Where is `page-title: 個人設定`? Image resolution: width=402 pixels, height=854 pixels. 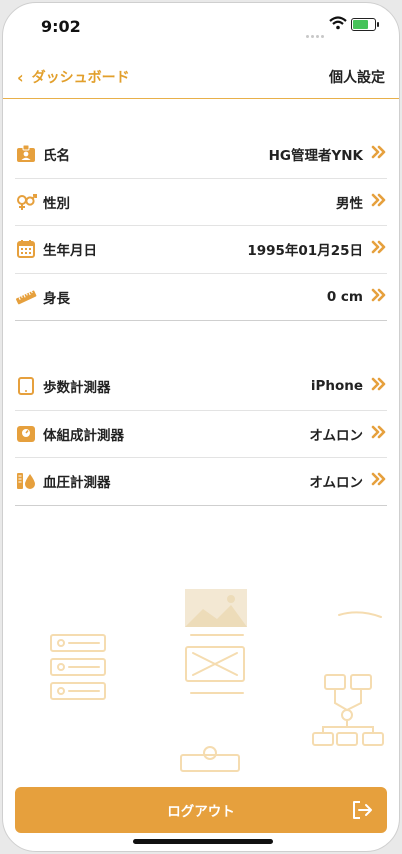 page-title: 個人設定 is located at coordinates (357, 78).